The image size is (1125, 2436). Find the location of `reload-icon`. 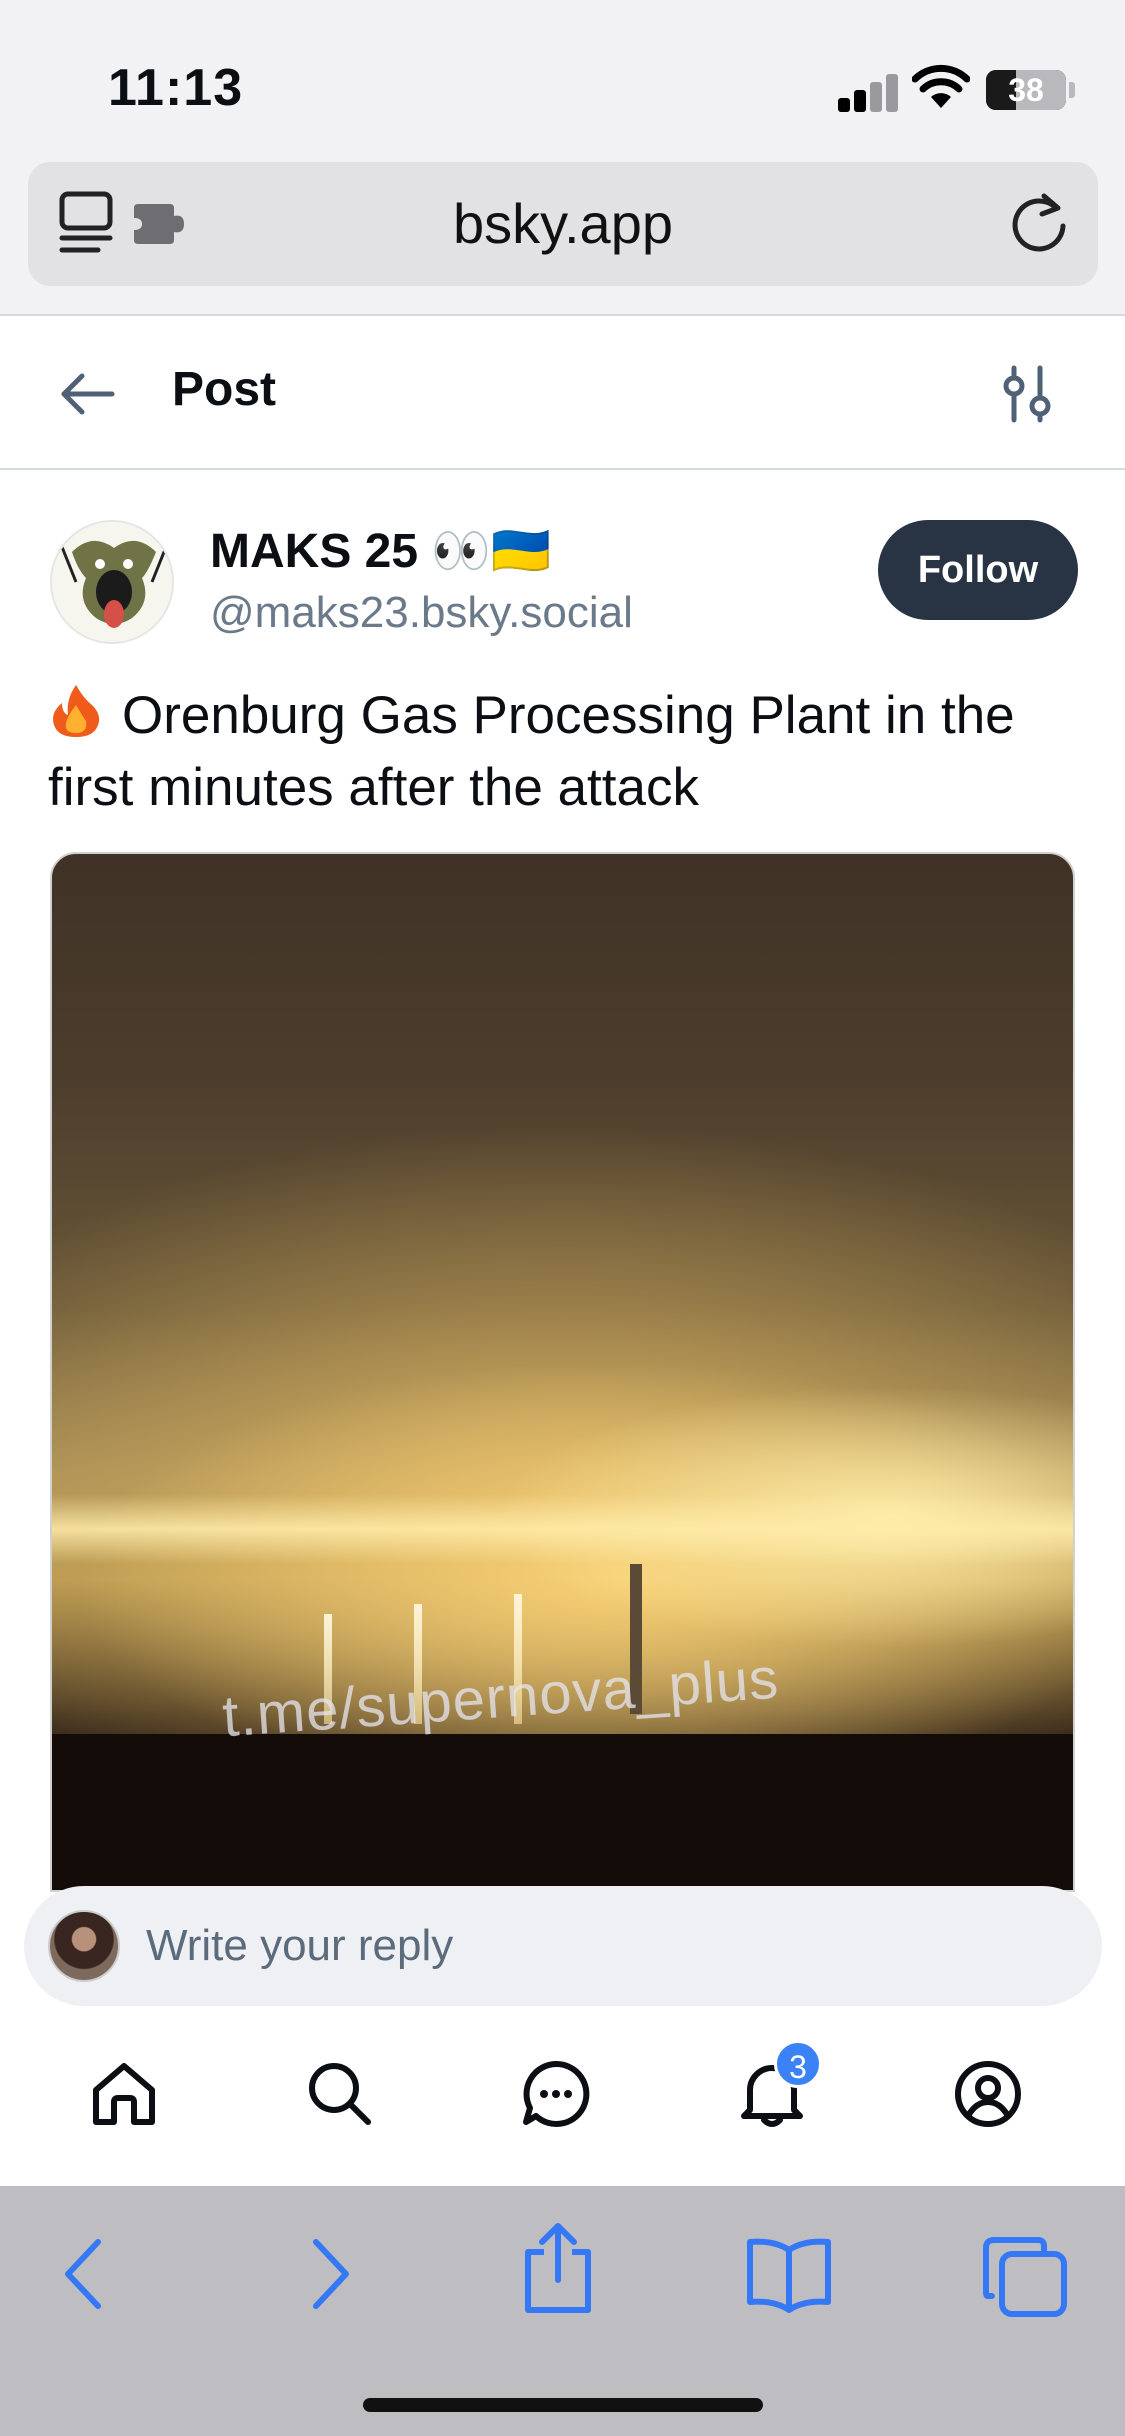

reload-icon is located at coordinates (1039, 223).